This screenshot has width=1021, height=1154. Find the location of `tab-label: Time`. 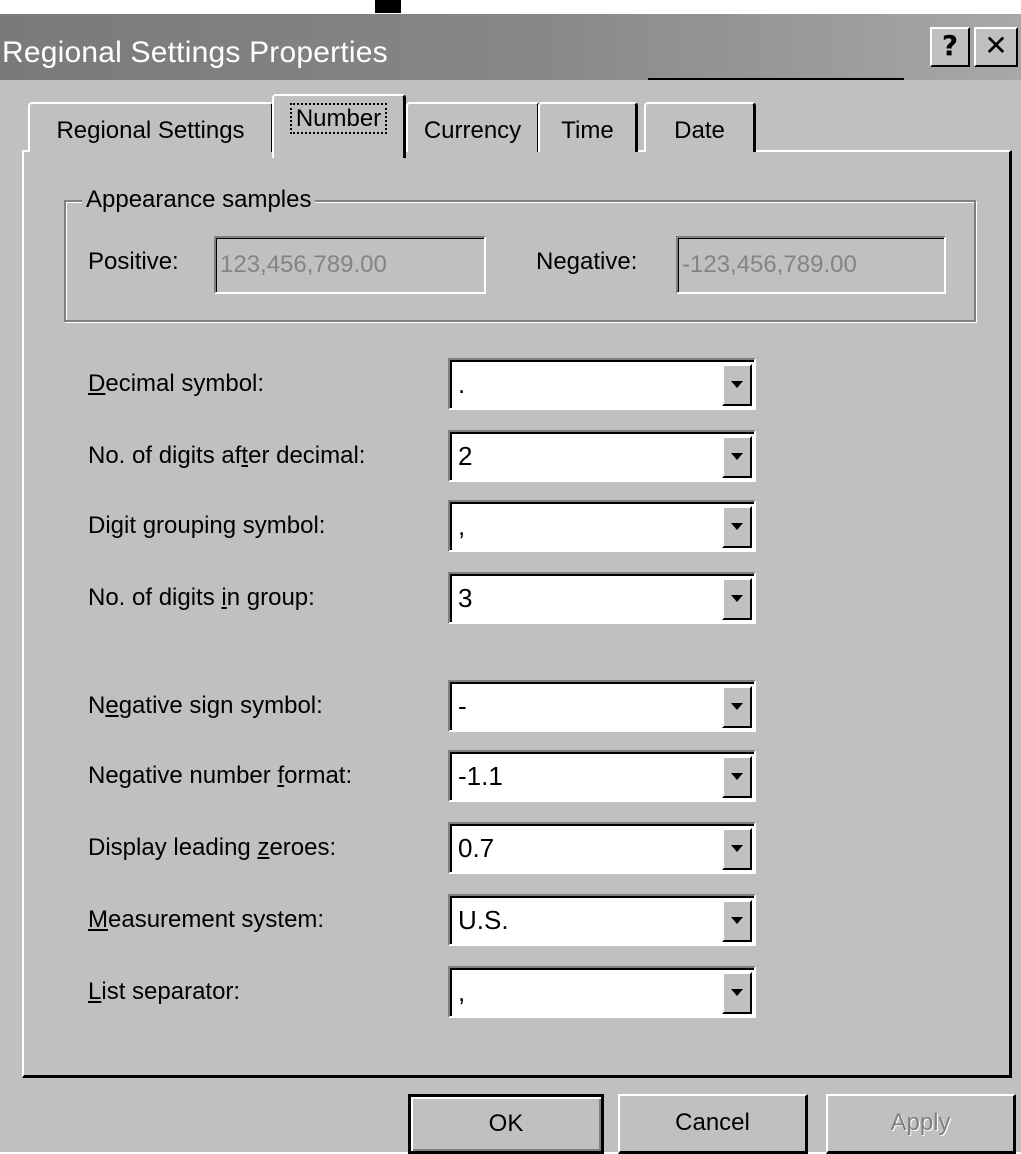

tab-label: Time is located at coordinates (587, 130).